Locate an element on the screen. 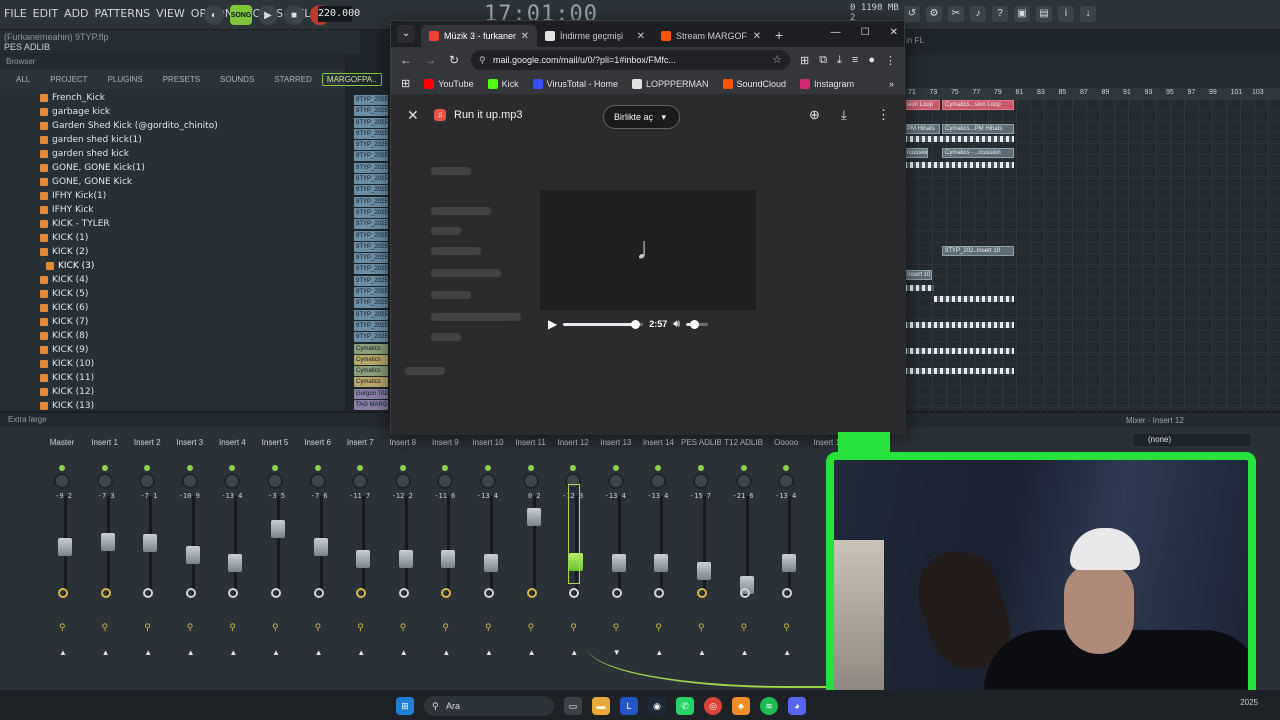 This screenshot has width=1280, height=720. browser-file-item: garden shed kick is located at coordinates (192, 154).